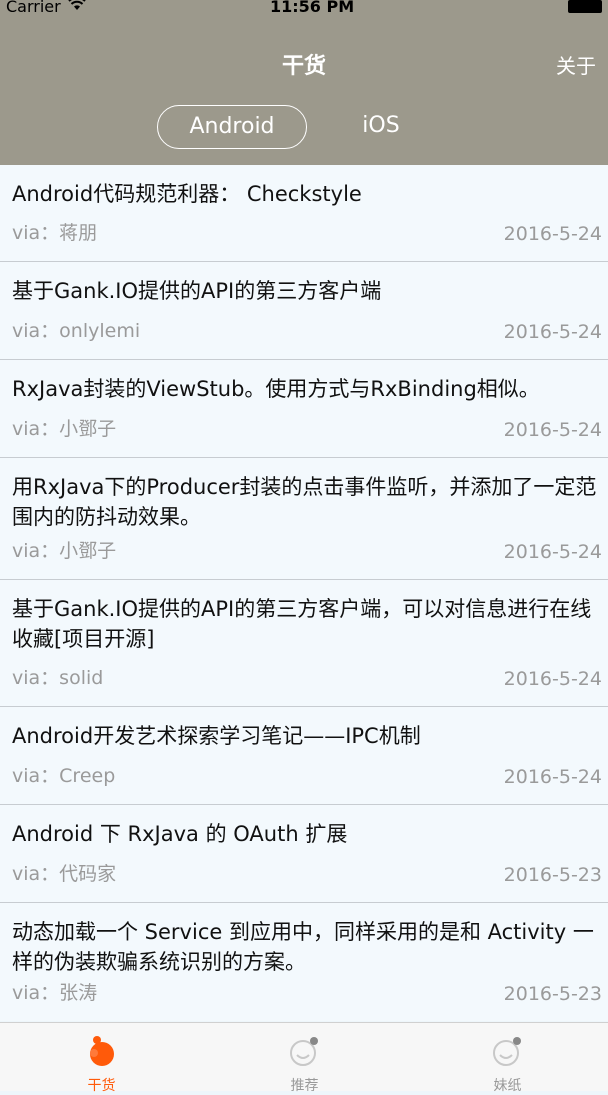 The width and height of the screenshot is (608, 1095). Describe the element at coordinates (585, 6) in the screenshot. I see `battery-icon` at that location.